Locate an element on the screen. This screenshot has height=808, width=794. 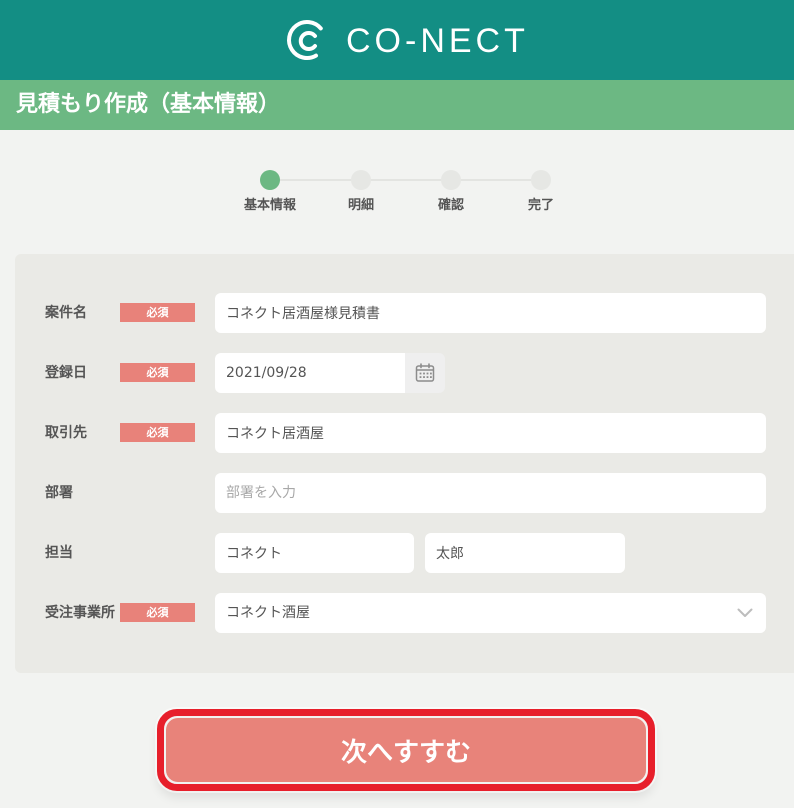
project-name-input is located at coordinates (490, 313).